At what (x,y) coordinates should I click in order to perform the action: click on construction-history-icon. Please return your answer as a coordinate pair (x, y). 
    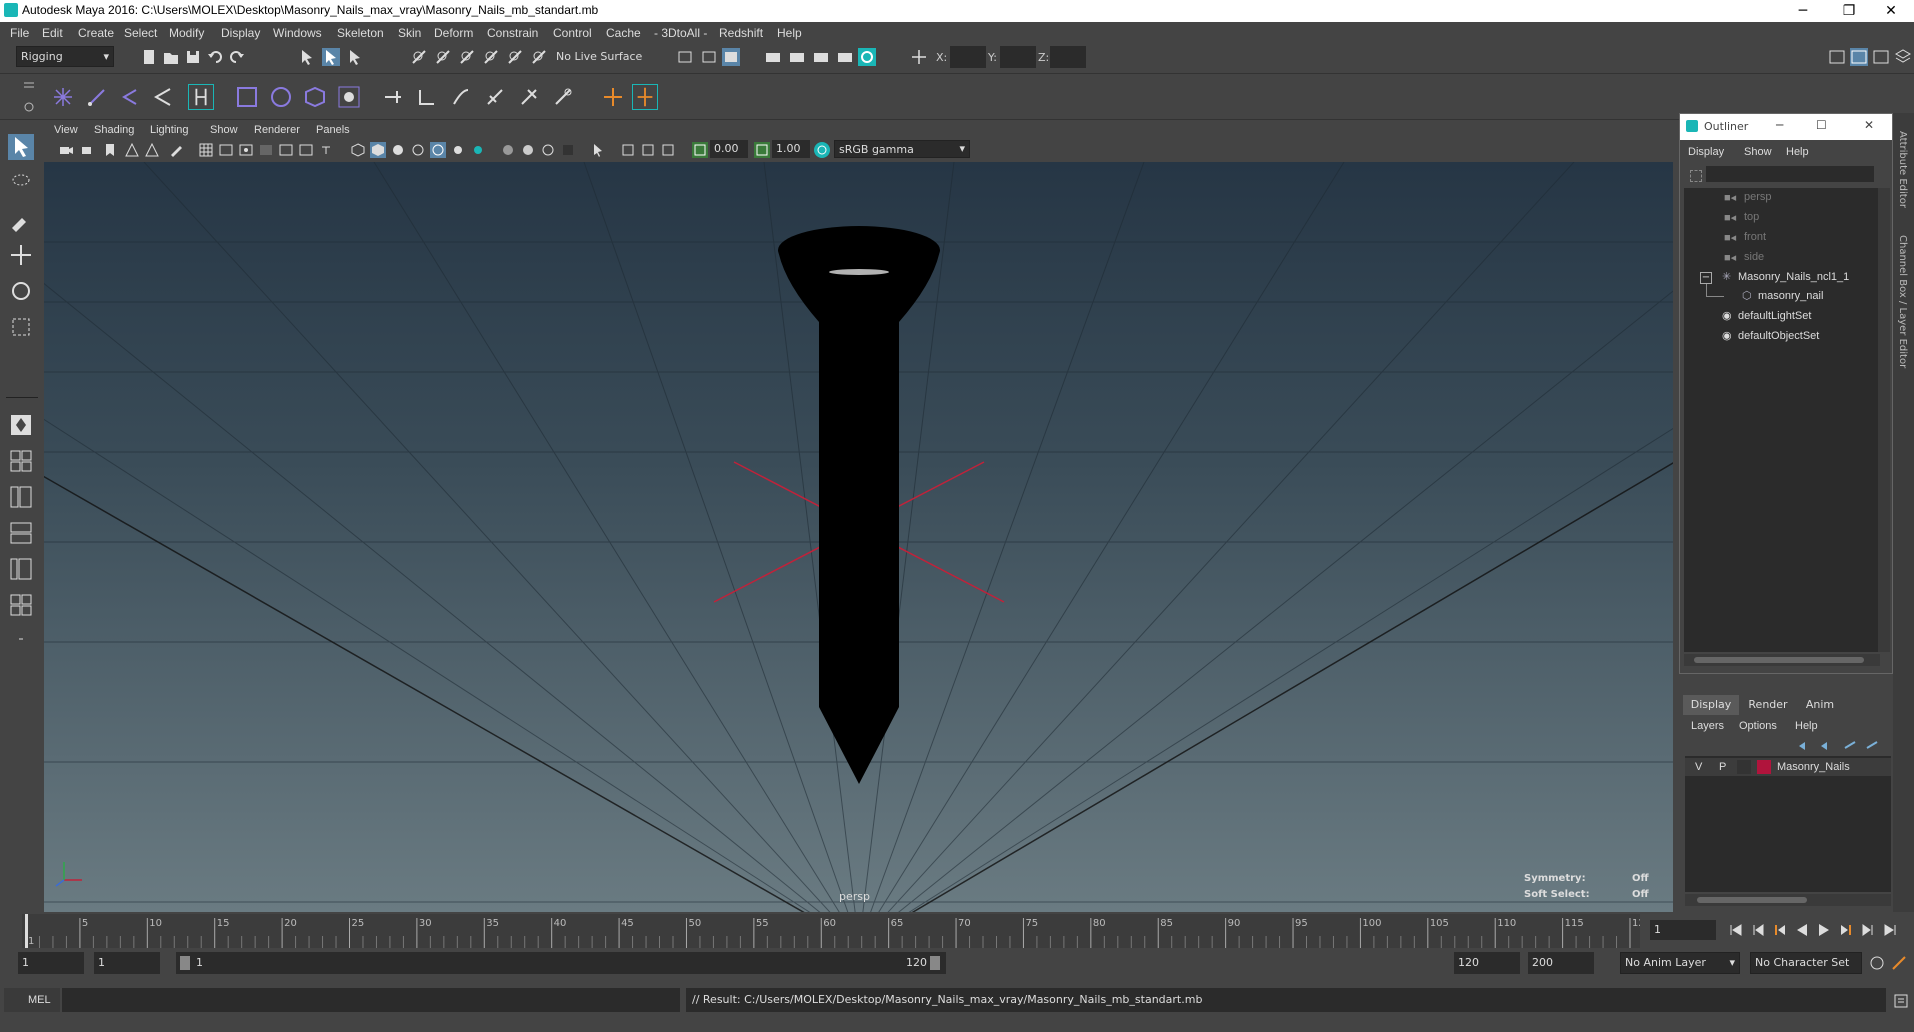
    Looking at the image, I should click on (731, 57).